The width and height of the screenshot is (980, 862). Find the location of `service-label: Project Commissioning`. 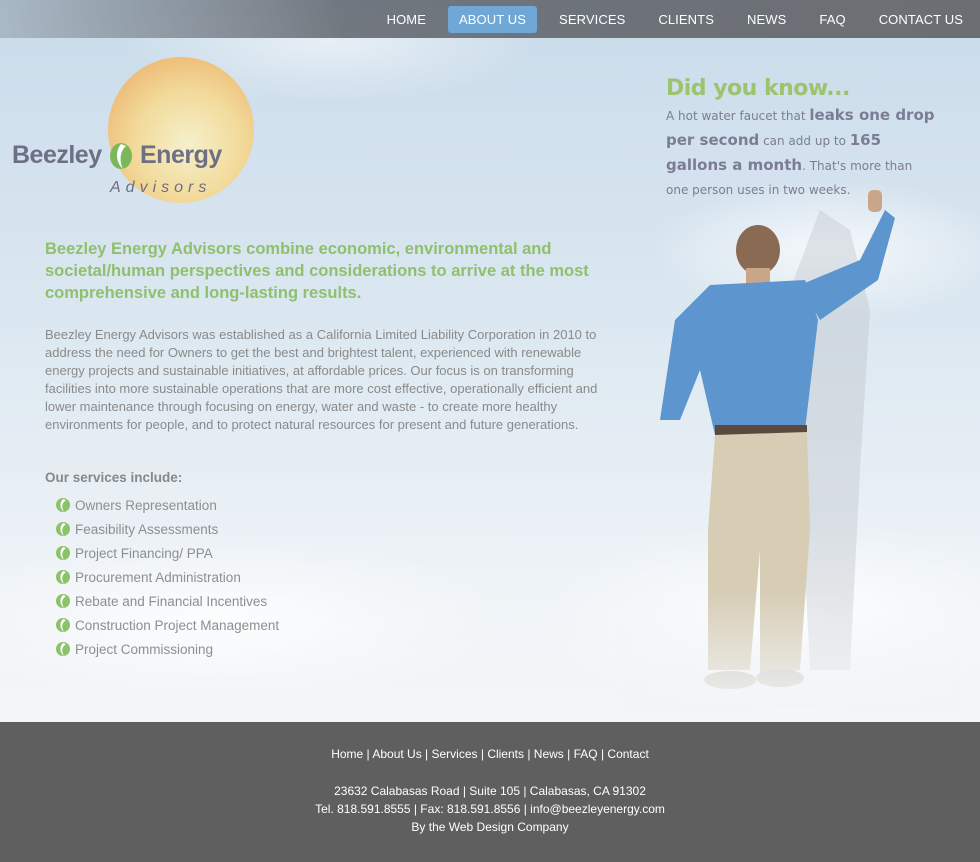

service-label: Project Commissioning is located at coordinates (144, 649).